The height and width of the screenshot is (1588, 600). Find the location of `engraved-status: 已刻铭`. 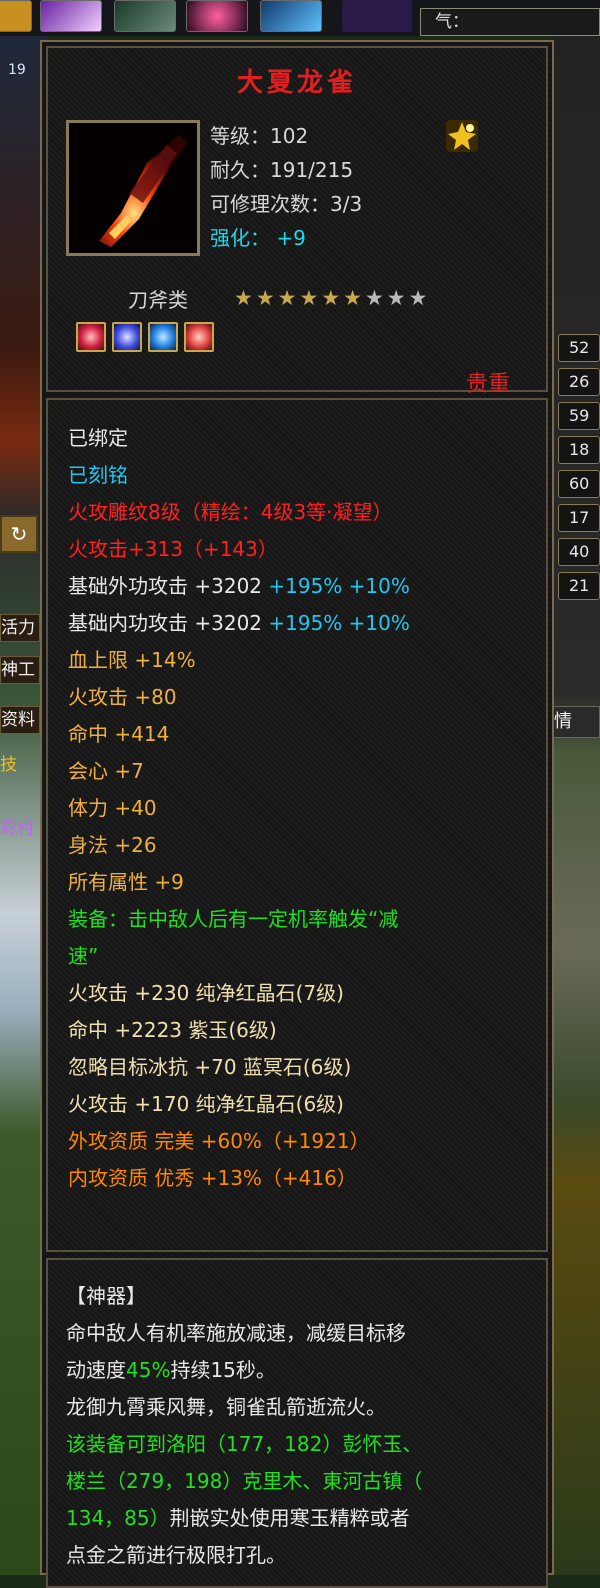

engraved-status: 已刻铭 is located at coordinates (98, 475).